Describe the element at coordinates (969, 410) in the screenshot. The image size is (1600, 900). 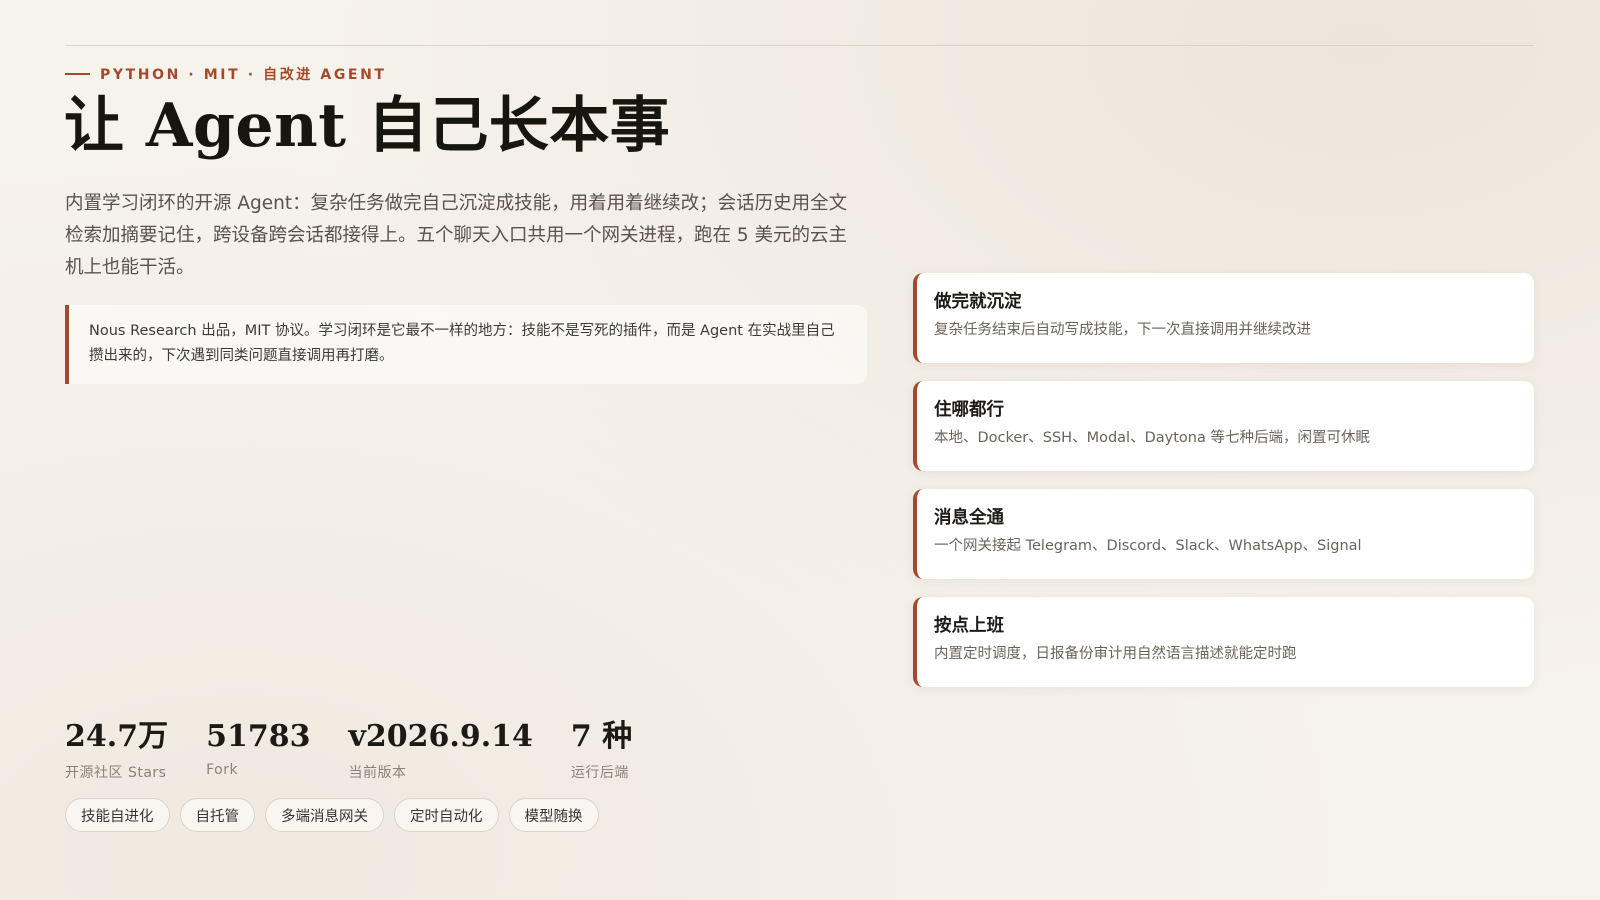
I see `feature-title: 住哪都行` at that location.